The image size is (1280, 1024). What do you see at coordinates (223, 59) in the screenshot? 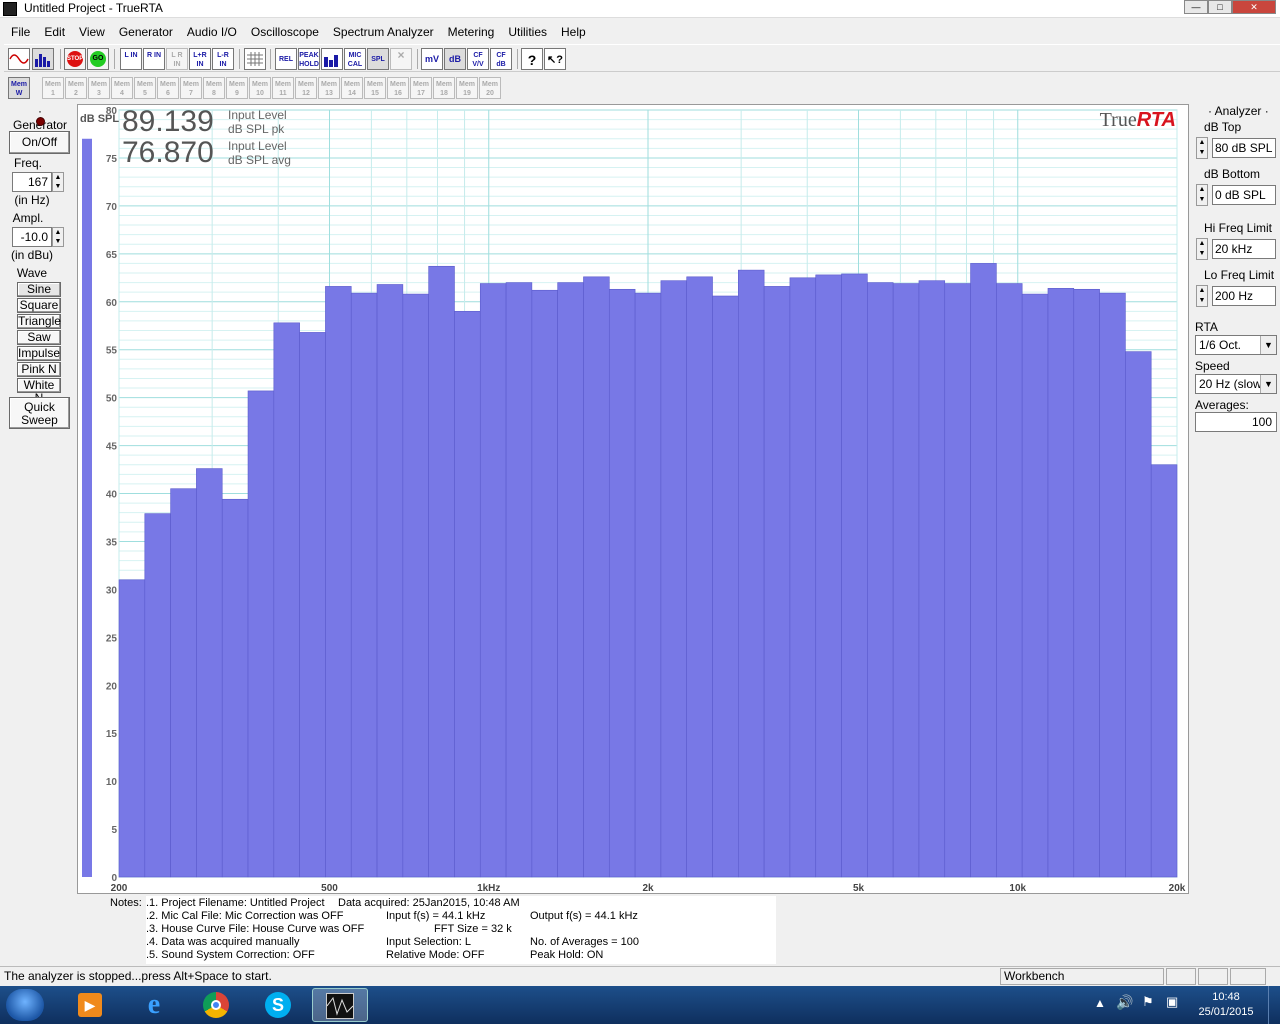
I see `l-minus-r-input-button: L-R IN` at bounding box center [223, 59].